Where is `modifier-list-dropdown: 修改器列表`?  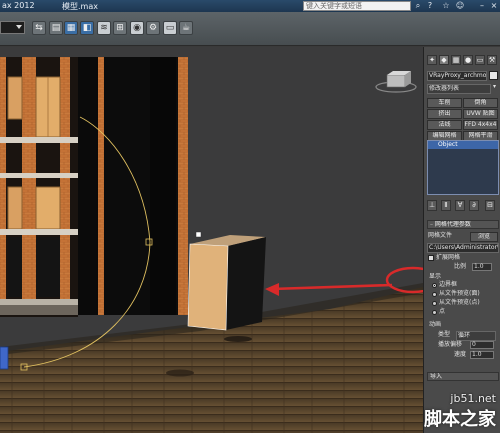
modifier-list-dropdown: 修改器列表 is located at coordinates (459, 89).